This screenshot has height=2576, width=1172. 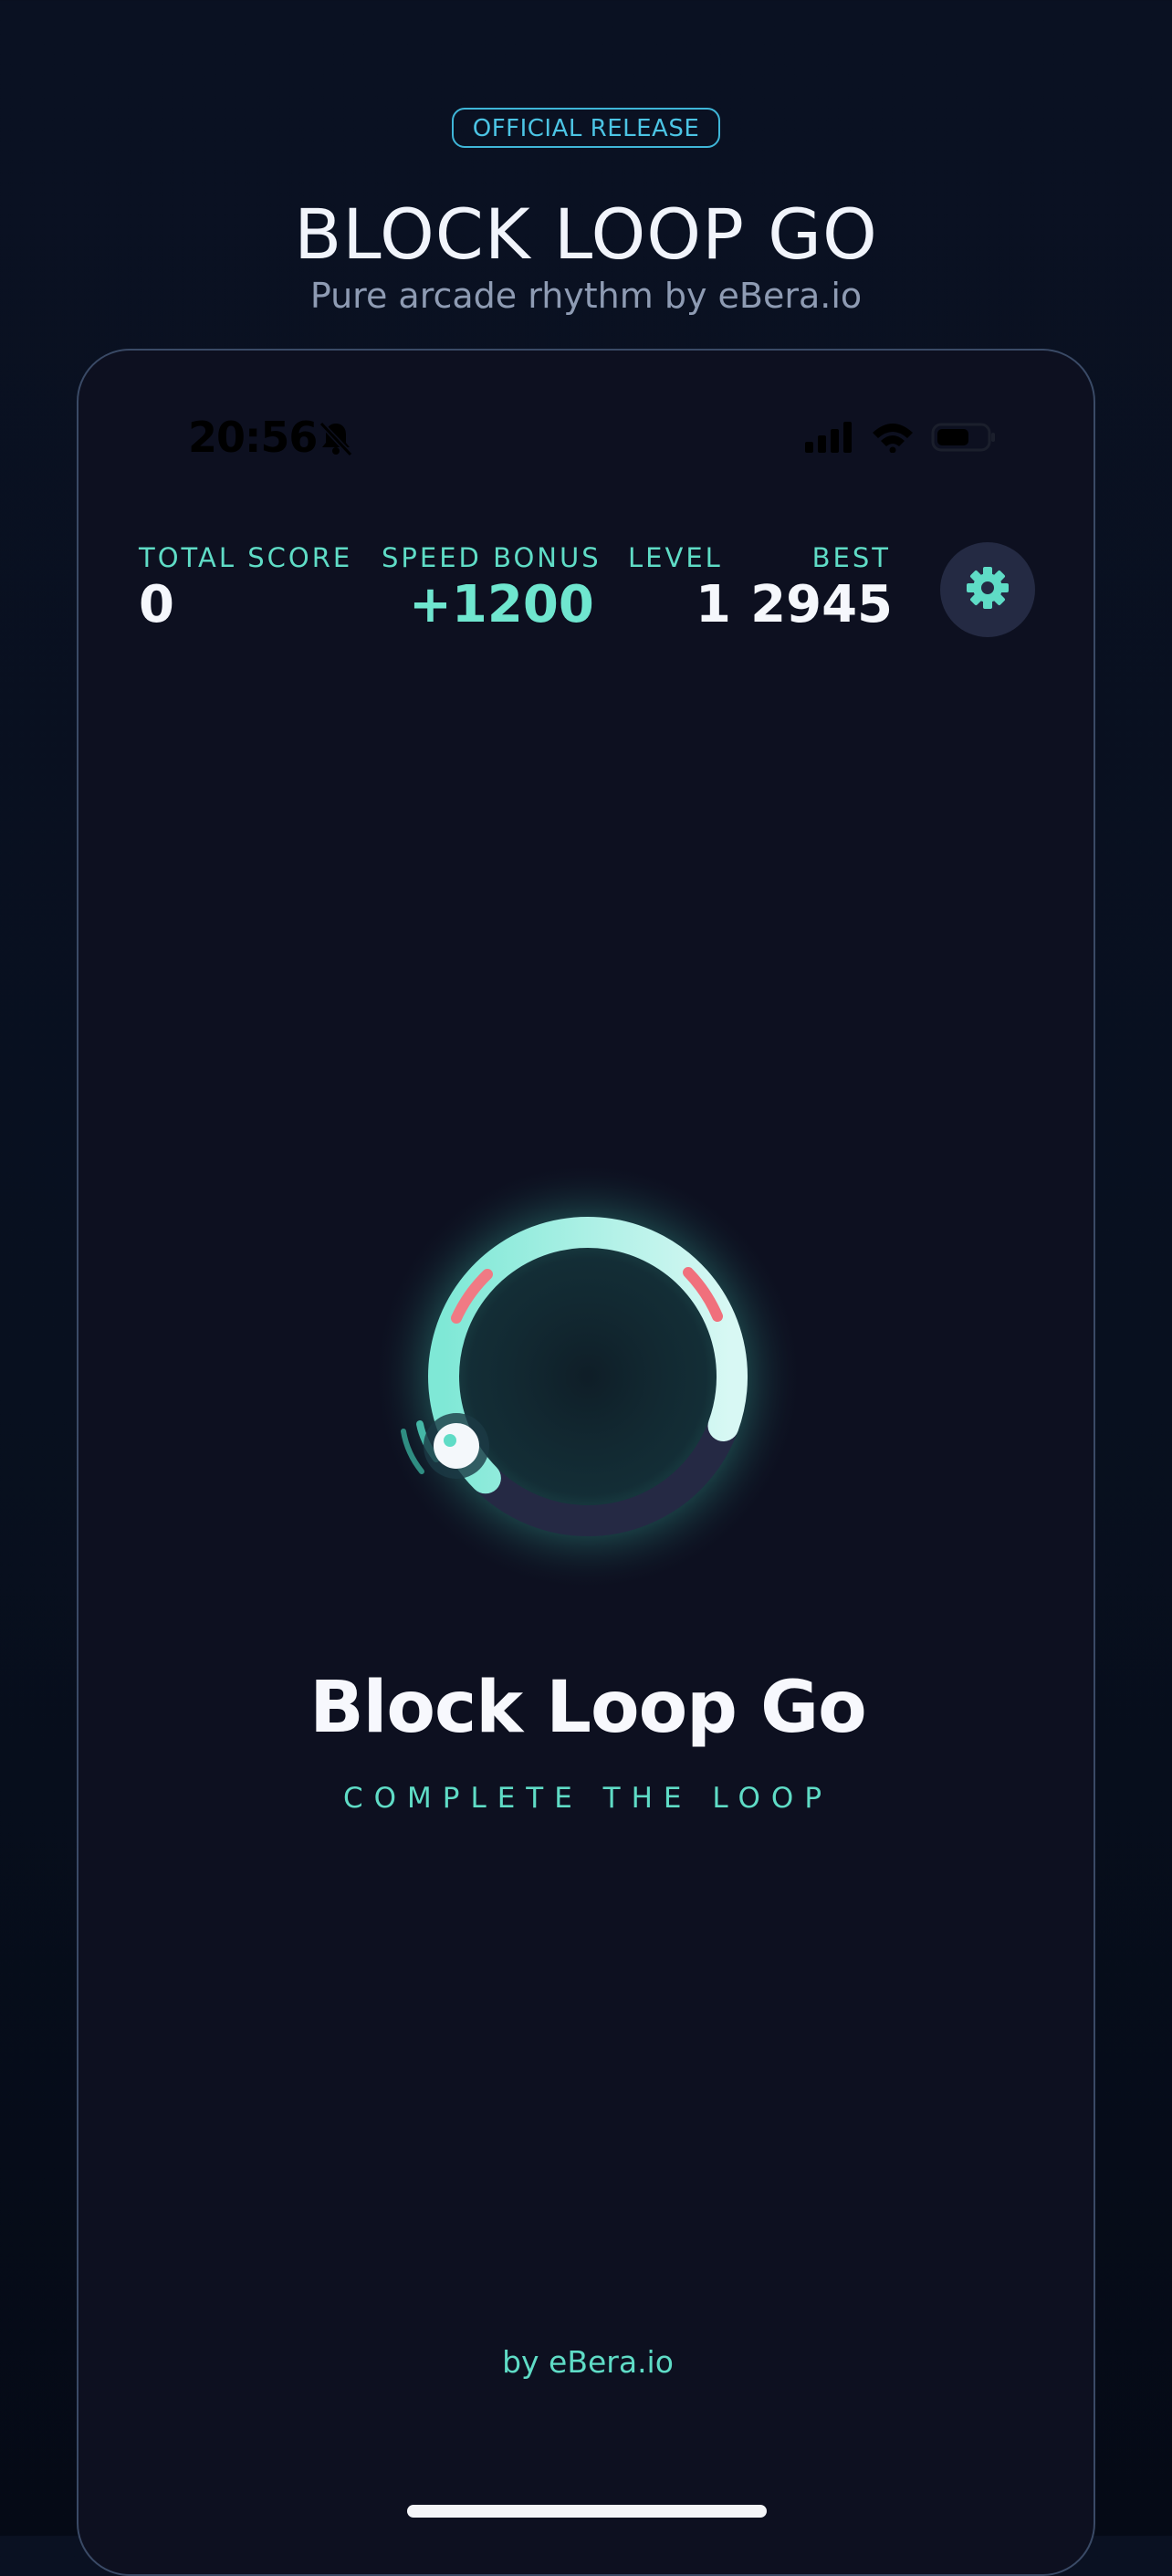 I want to click on best-label: BEST, so click(x=851, y=557).